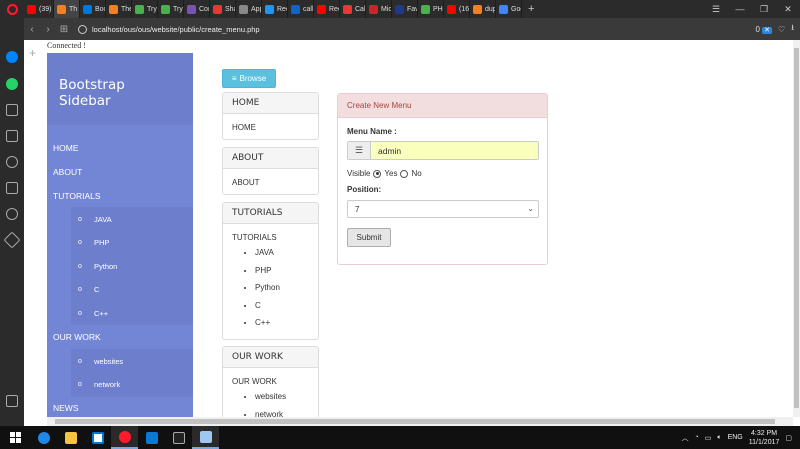 The height and width of the screenshot is (449, 800). I want to click on sidebar-subitem: oC, so click(132, 289).